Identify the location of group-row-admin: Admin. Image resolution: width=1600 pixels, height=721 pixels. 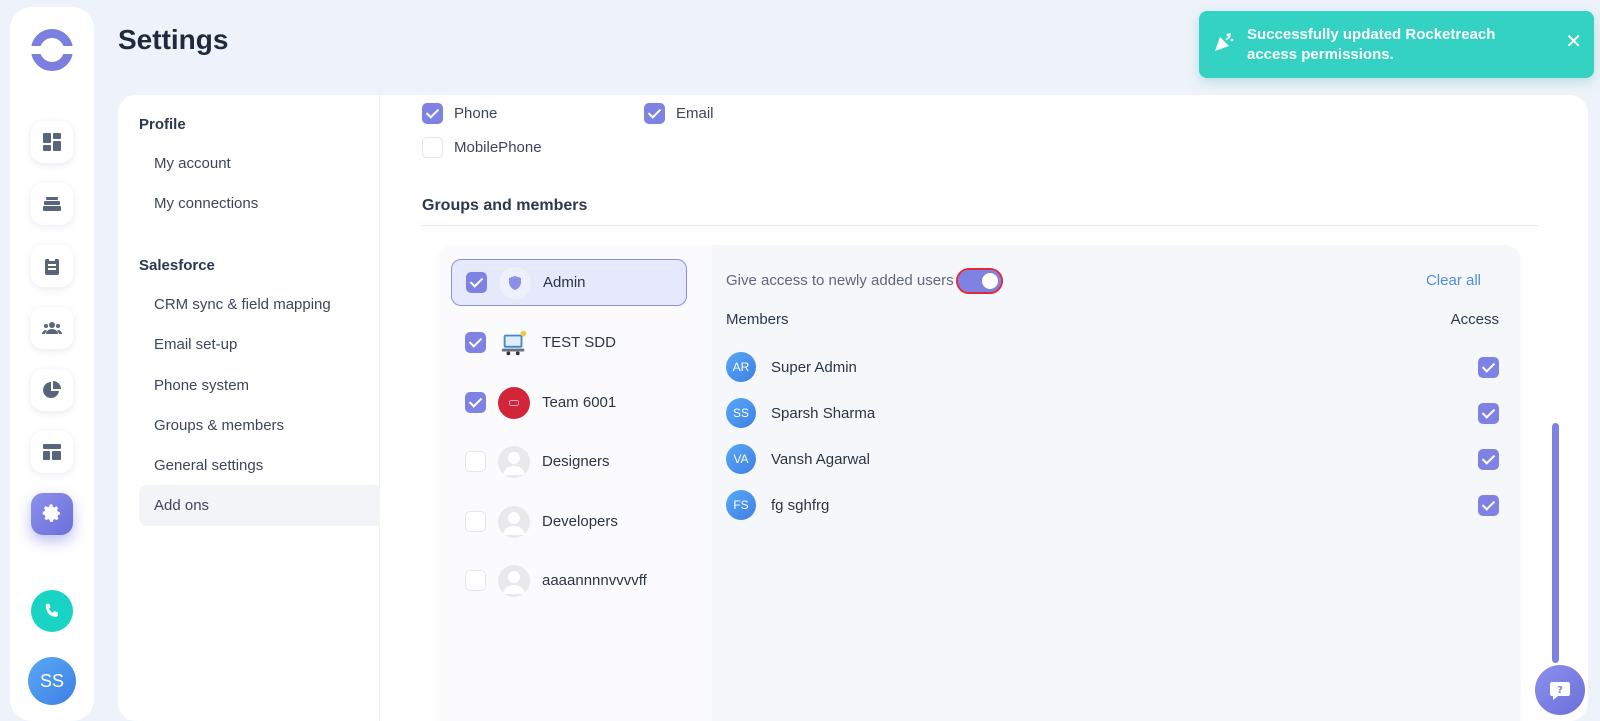
(569, 282).